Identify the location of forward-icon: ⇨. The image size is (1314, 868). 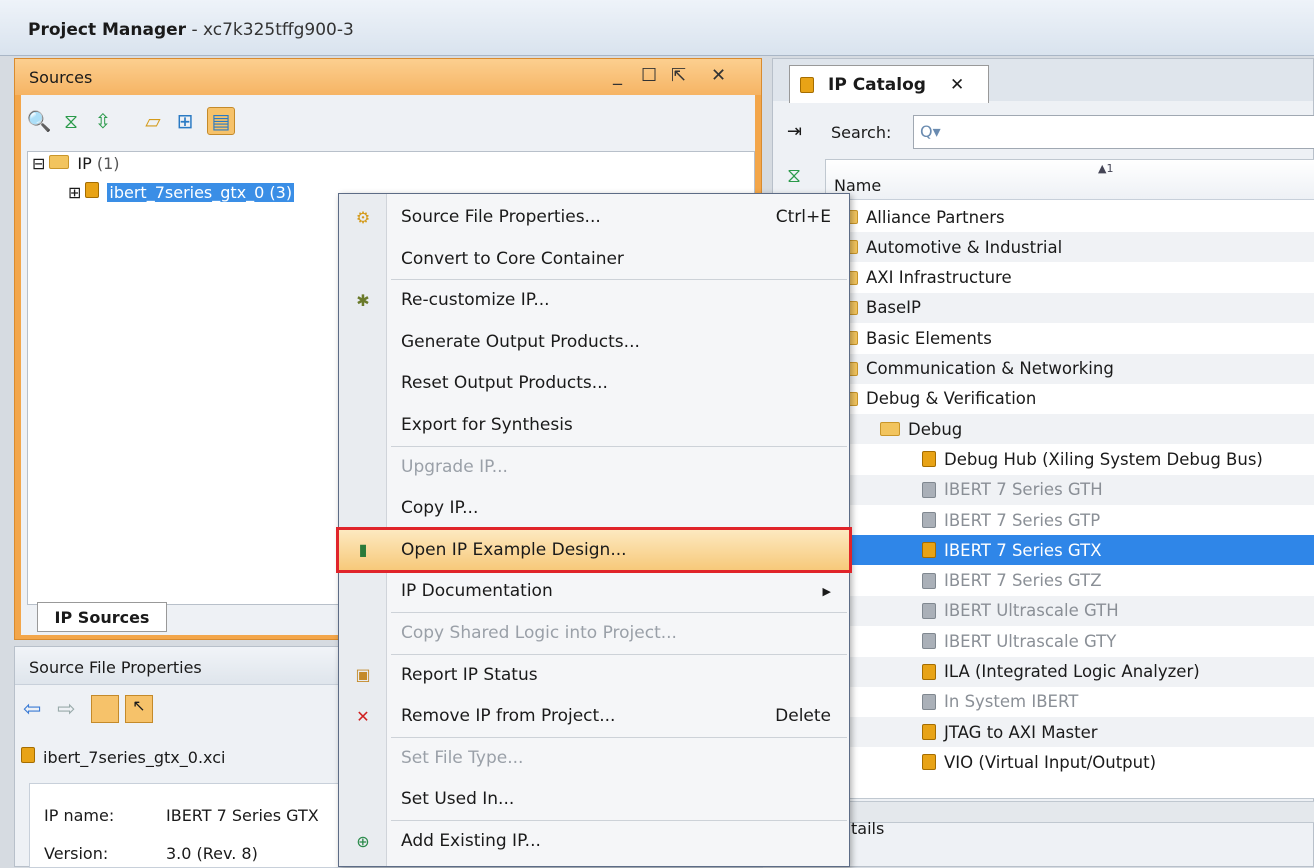
(66, 709).